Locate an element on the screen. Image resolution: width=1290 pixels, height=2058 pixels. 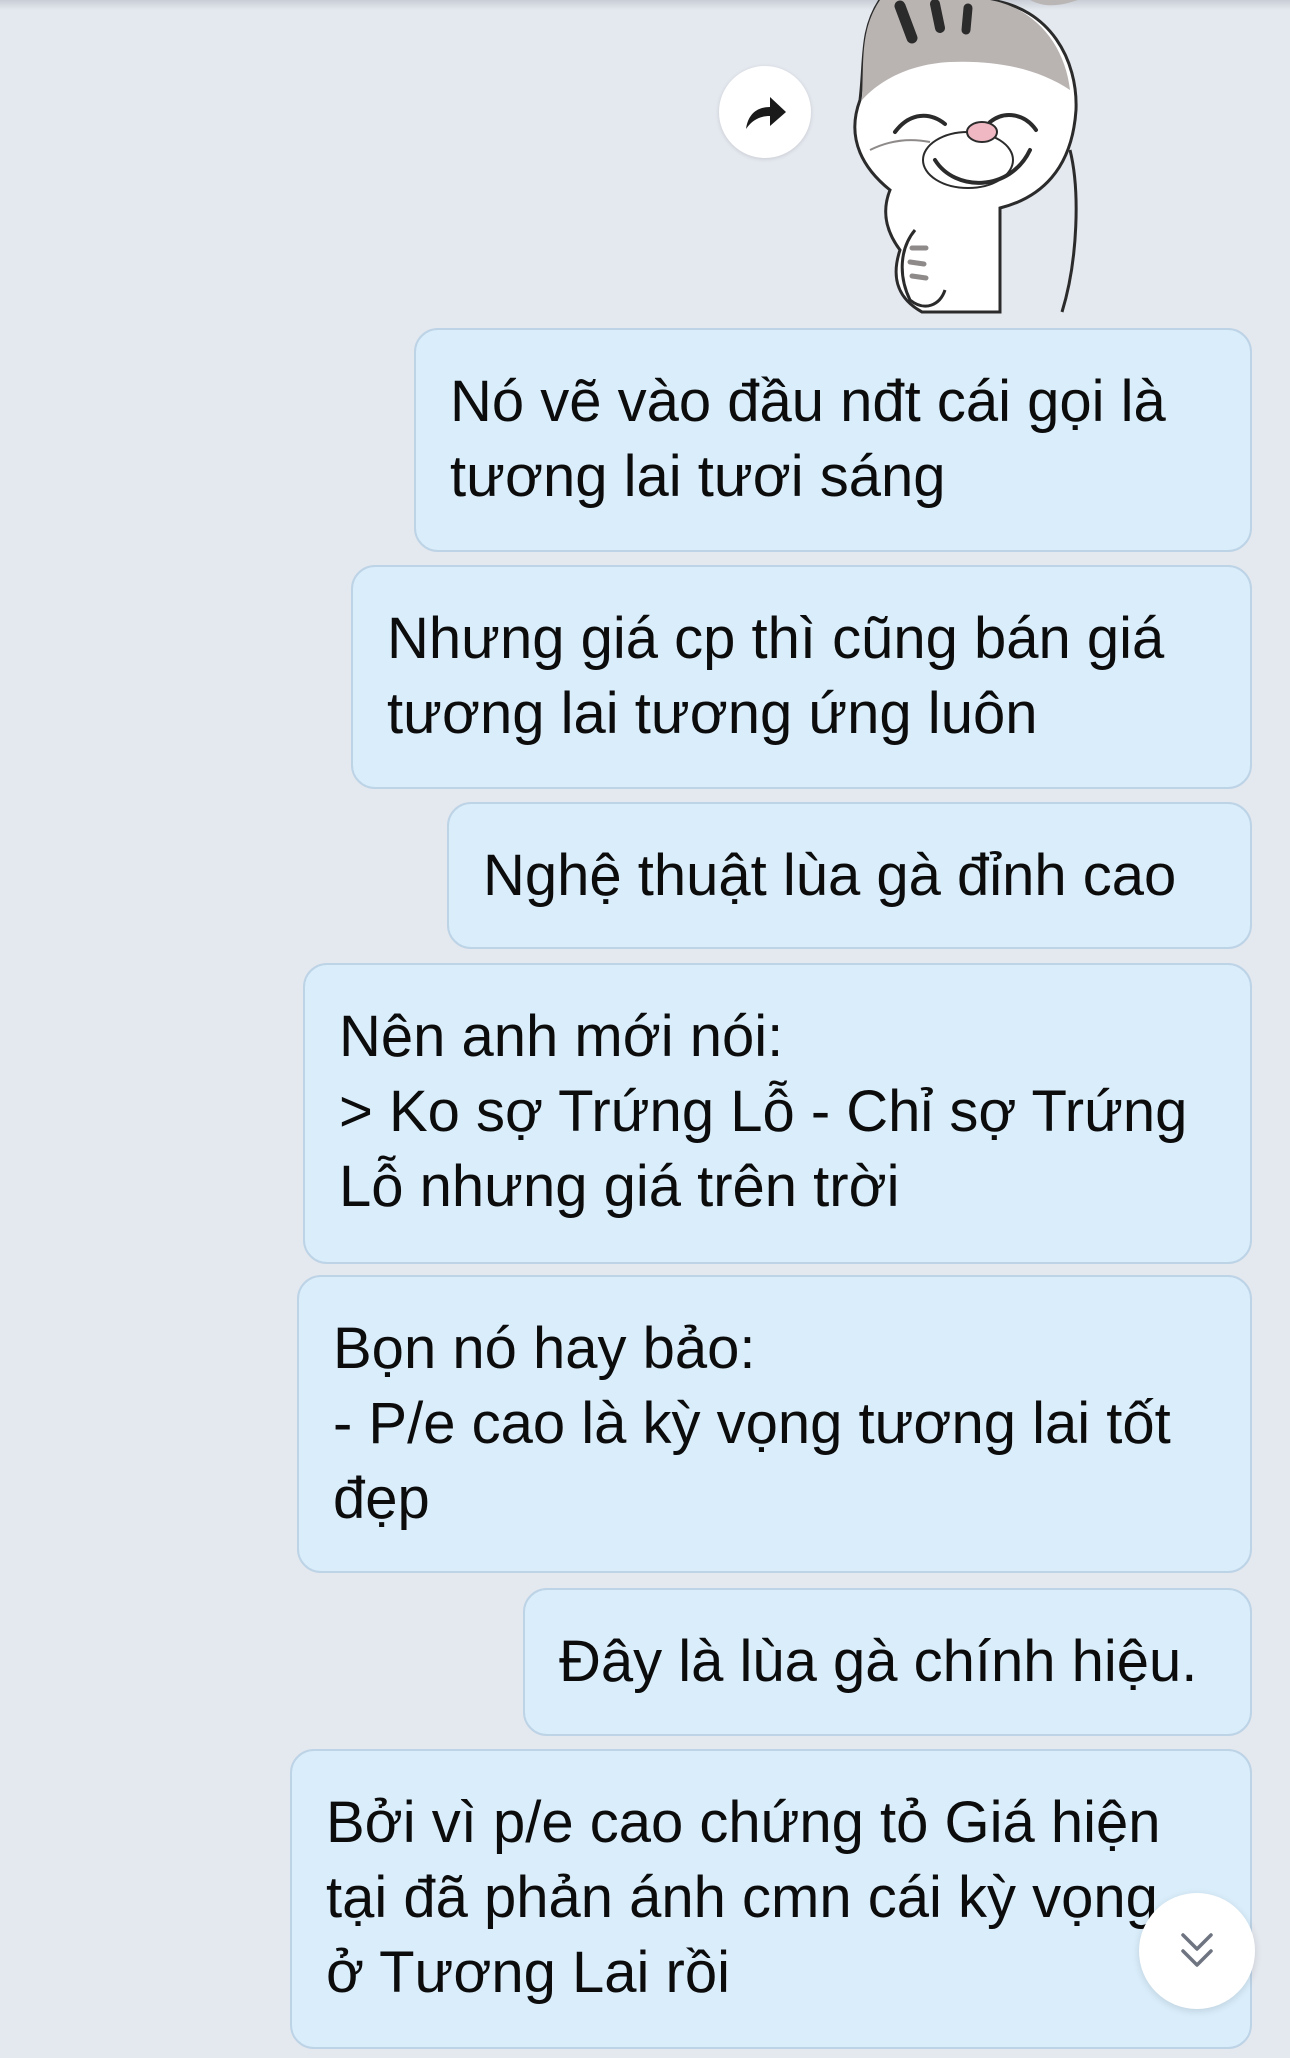
cat-sticker is located at coordinates (1040, 158).